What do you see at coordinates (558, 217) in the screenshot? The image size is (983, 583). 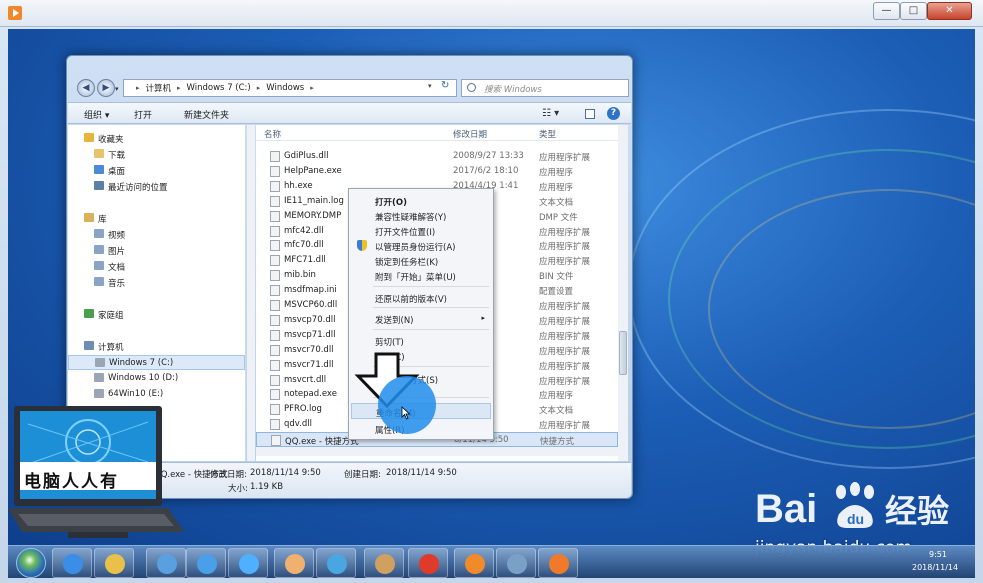 I see `file-type: DMP 文件` at bounding box center [558, 217].